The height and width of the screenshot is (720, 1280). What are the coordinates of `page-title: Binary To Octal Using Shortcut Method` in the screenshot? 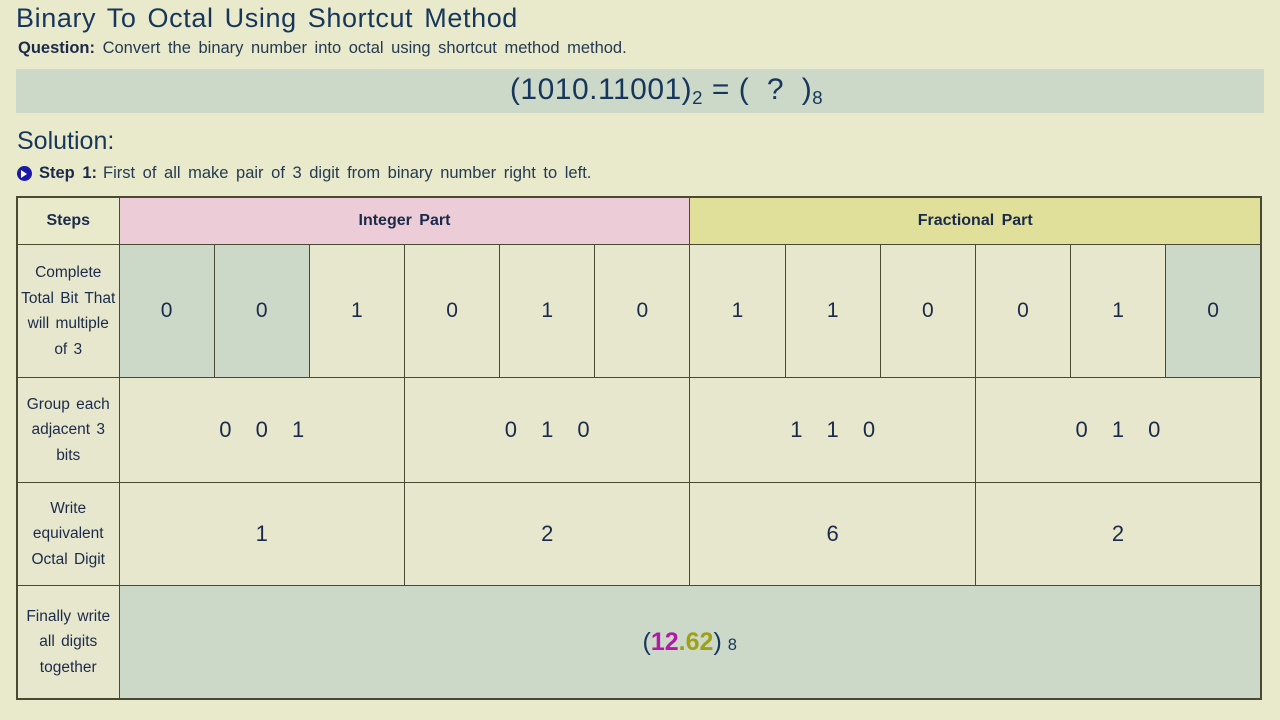 It's located at (267, 18).